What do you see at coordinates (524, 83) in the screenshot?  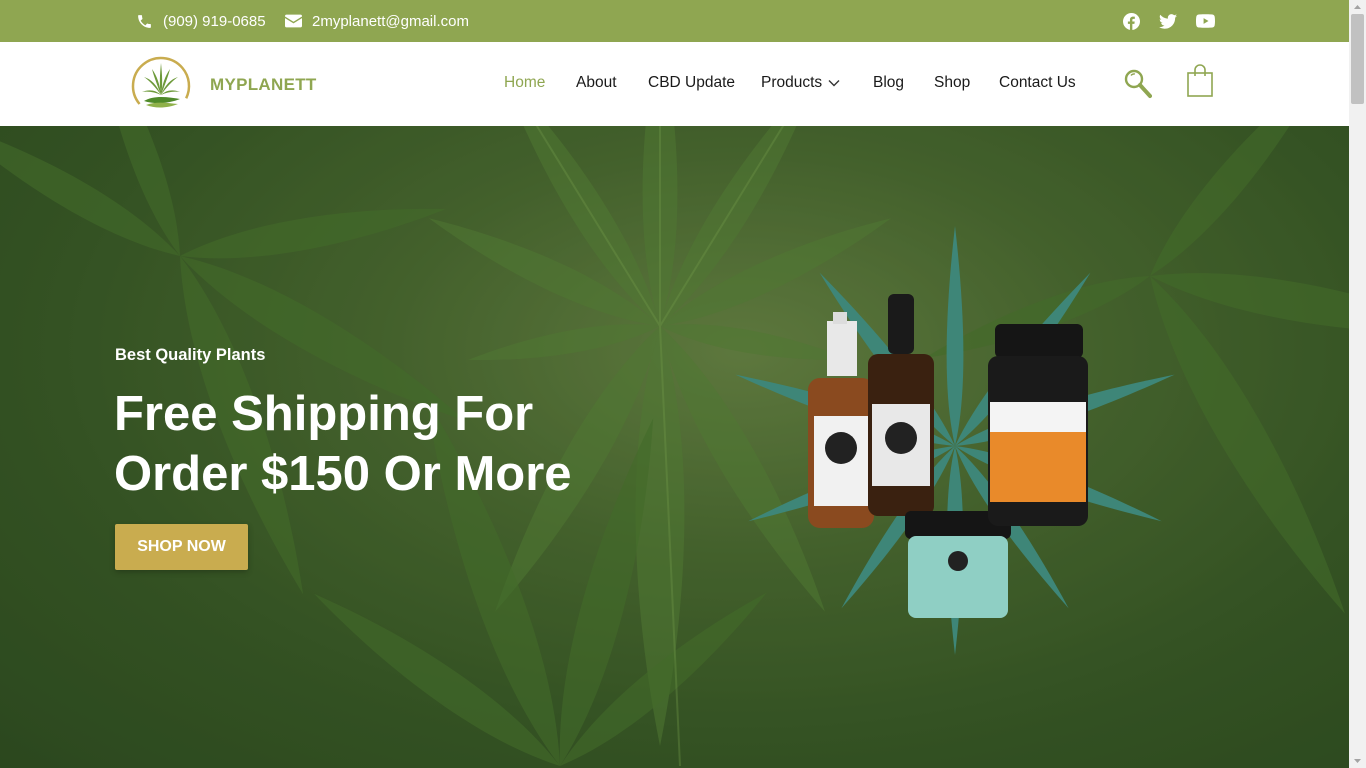 I see `nav-home: Home` at bounding box center [524, 83].